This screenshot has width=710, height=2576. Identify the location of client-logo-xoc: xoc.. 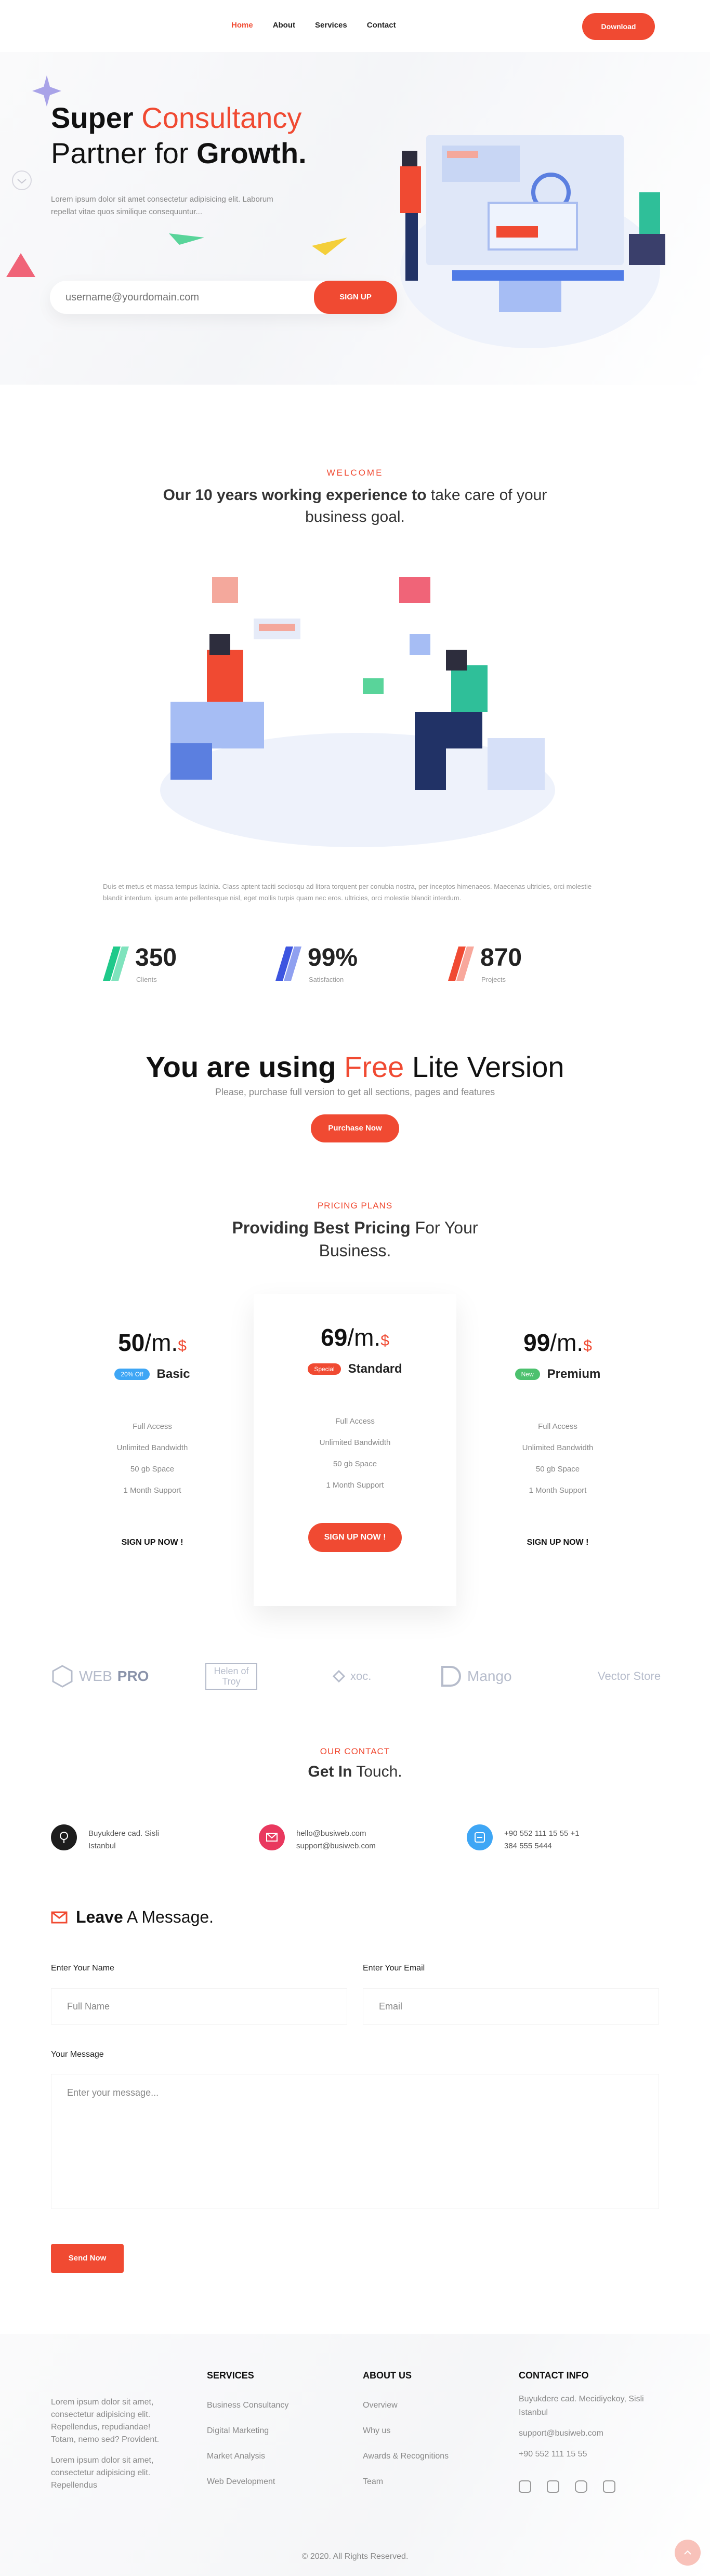
(352, 1676).